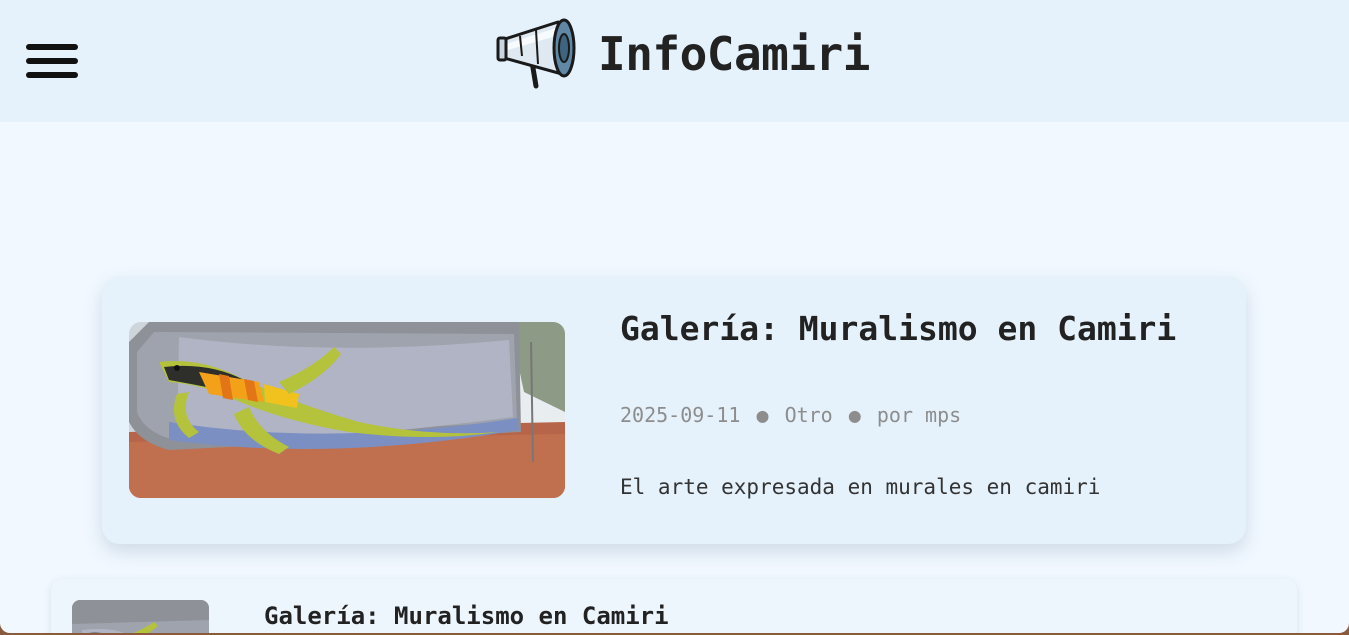 The width and height of the screenshot is (1349, 635). I want to click on site-brand-link: InfoCamiri, so click(683, 54).